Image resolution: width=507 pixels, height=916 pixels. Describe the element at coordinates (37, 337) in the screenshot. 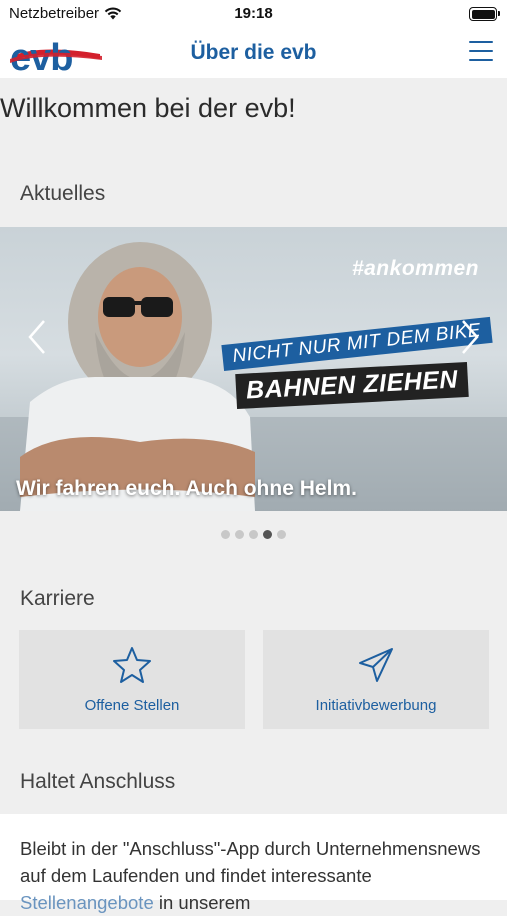

I see `chevron-left-icon` at that location.